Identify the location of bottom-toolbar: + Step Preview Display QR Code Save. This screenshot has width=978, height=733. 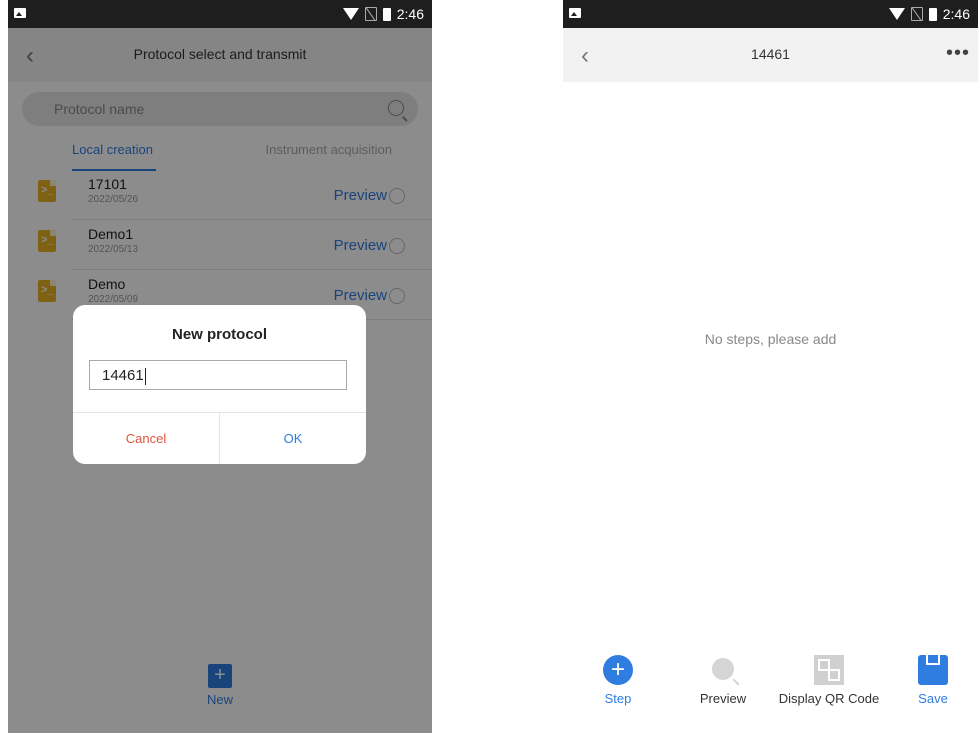
(770, 690).